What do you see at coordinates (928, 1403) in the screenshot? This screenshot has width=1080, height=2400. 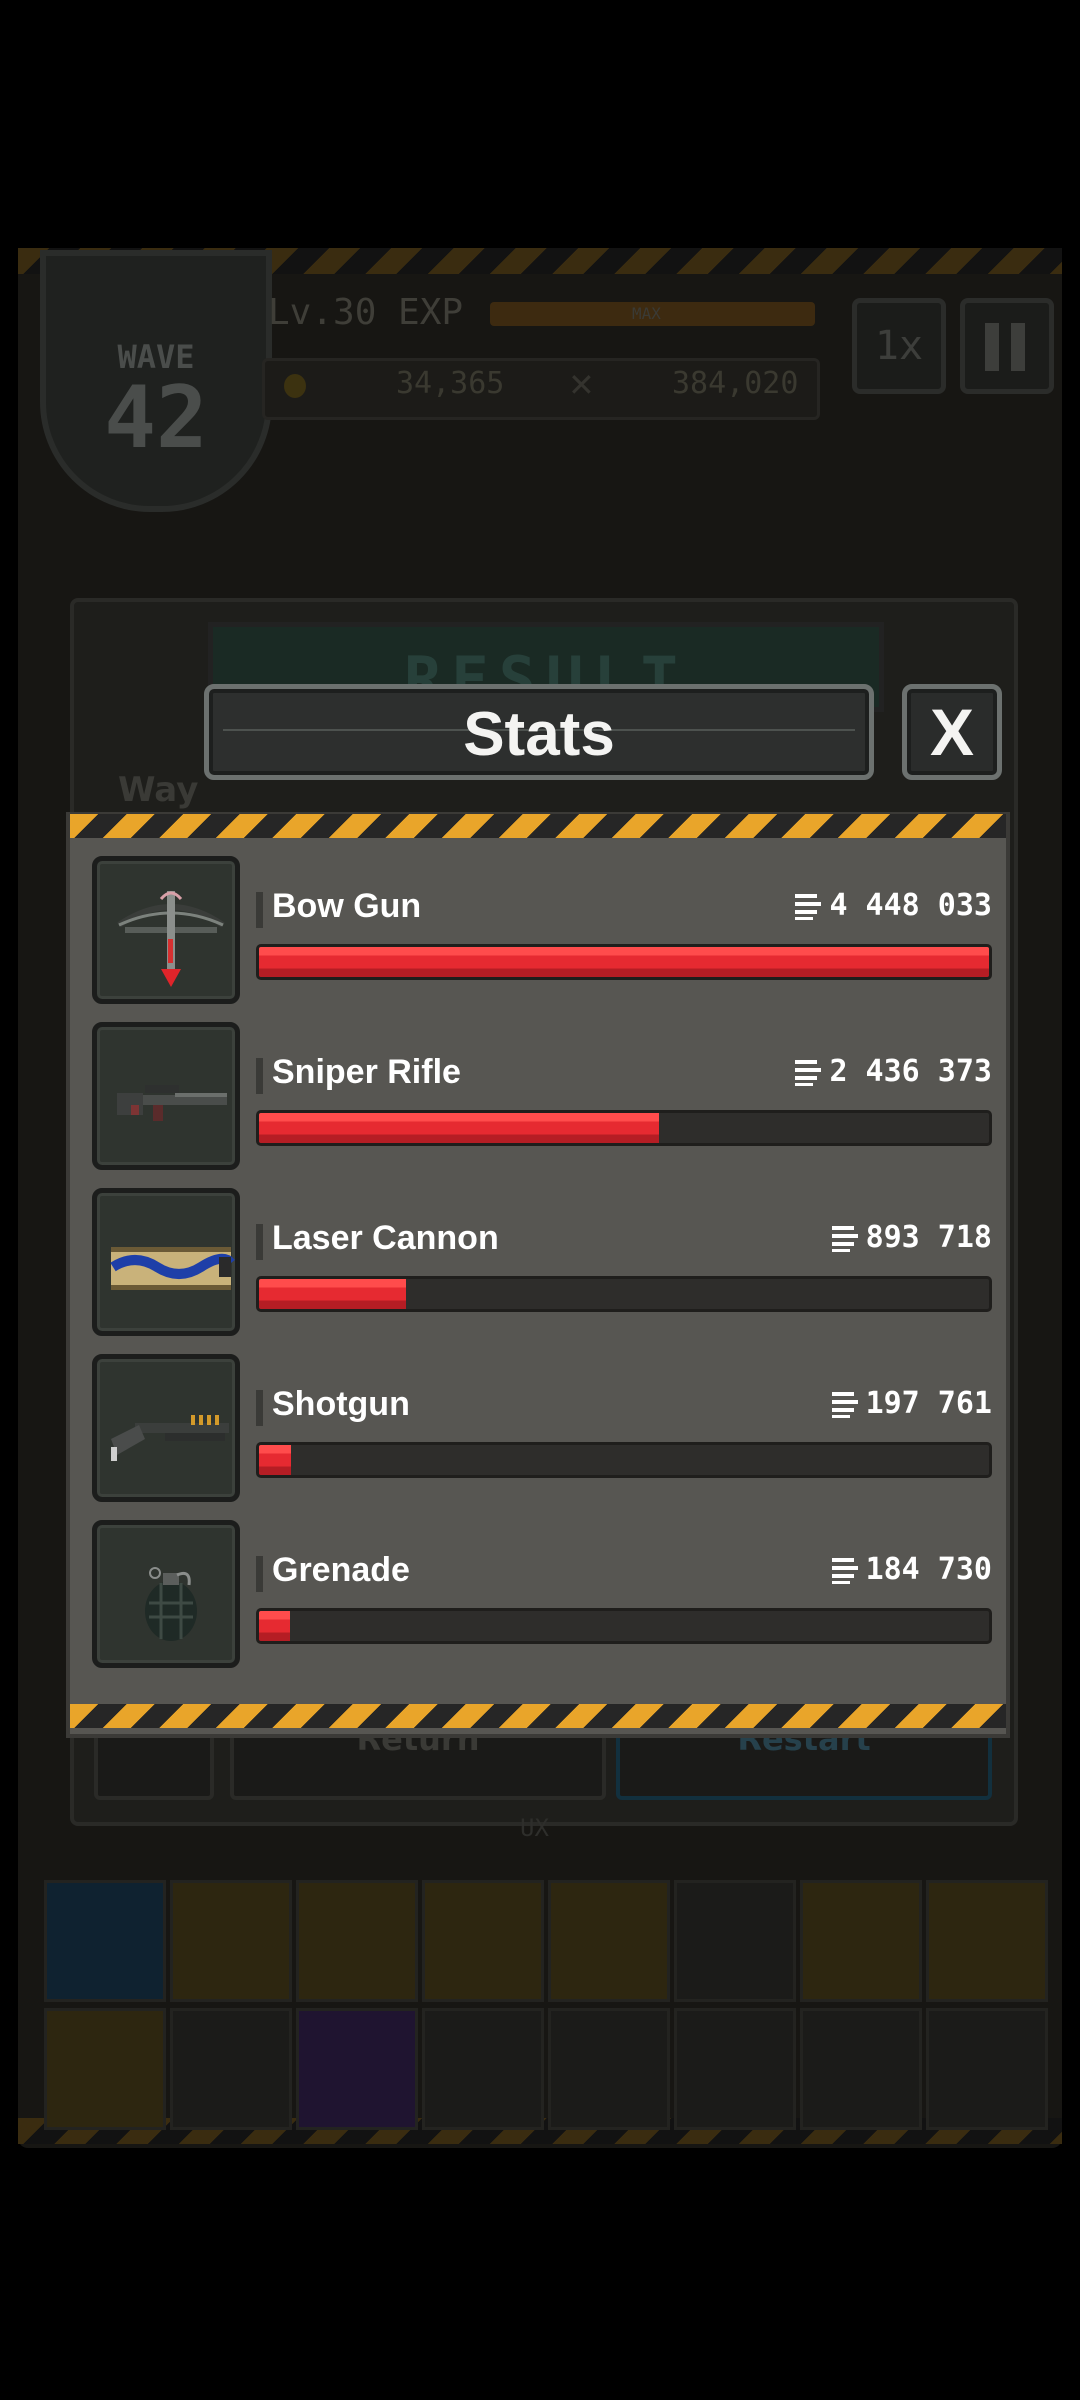 I see `damage-value: 197 761` at bounding box center [928, 1403].